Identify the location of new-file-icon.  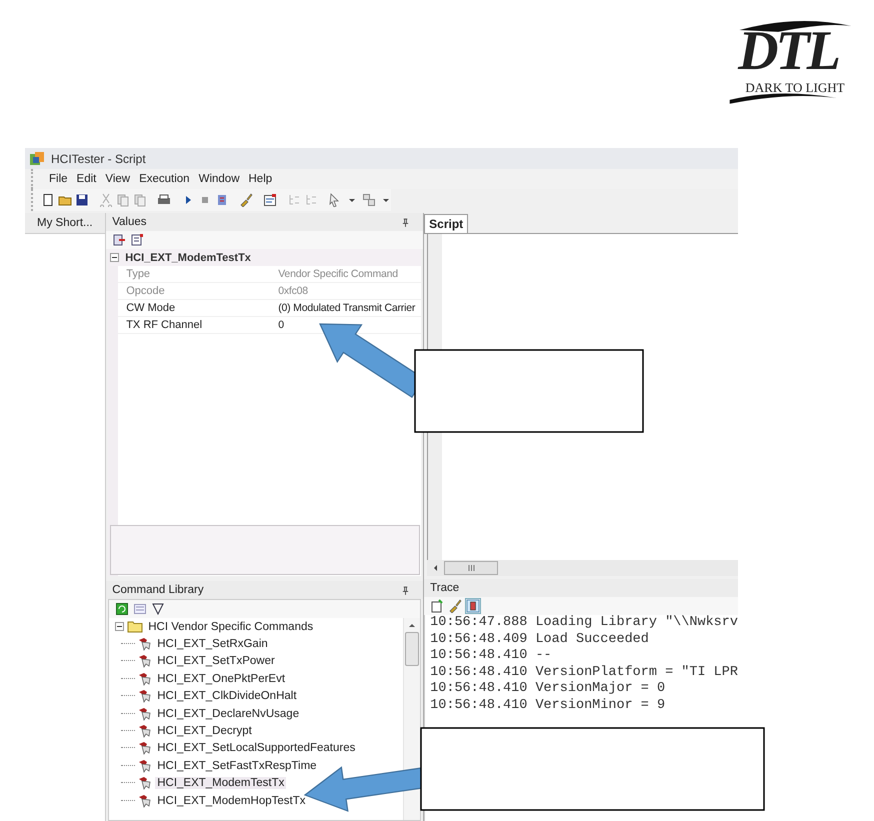
(48, 200).